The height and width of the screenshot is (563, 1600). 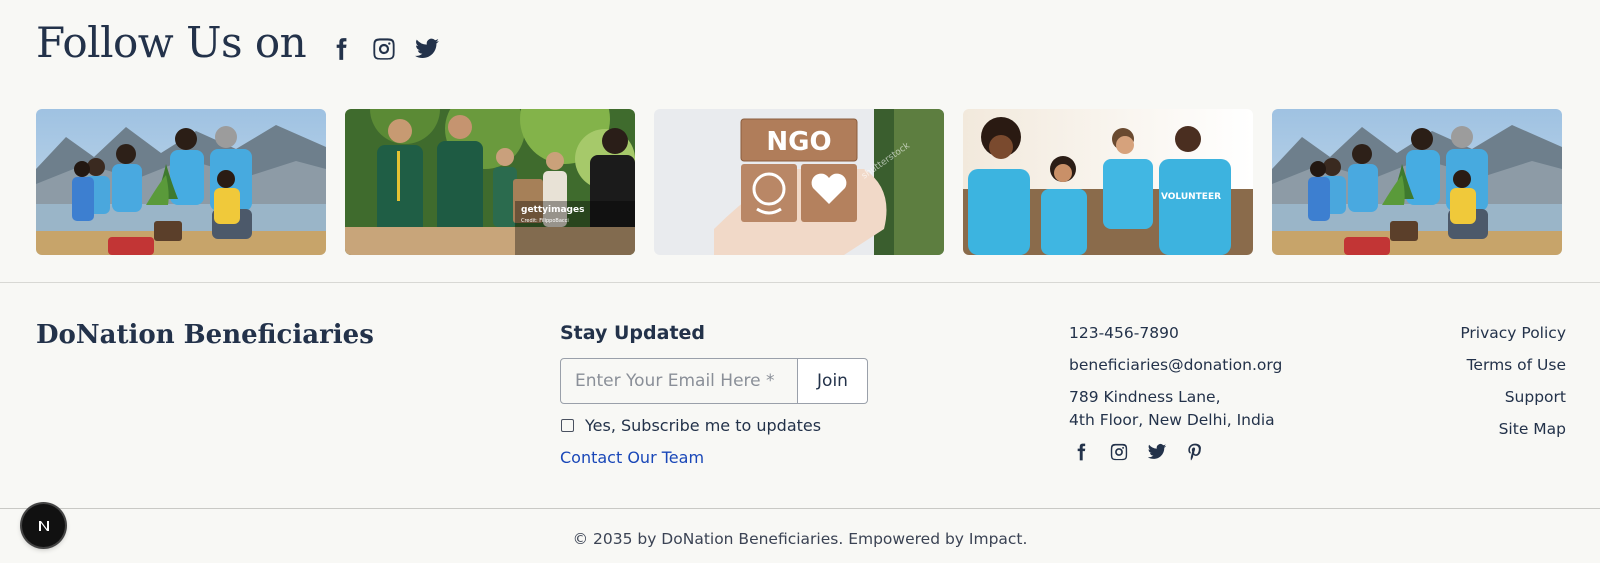 I want to click on newsletter-form: Join, so click(x=714, y=381).